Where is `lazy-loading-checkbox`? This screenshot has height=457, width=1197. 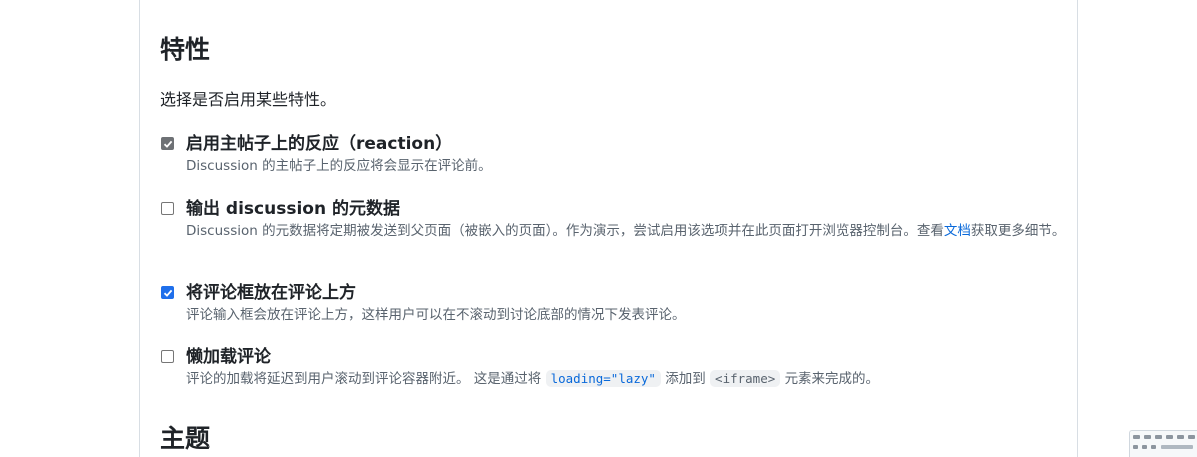 lazy-loading-checkbox is located at coordinates (167, 356).